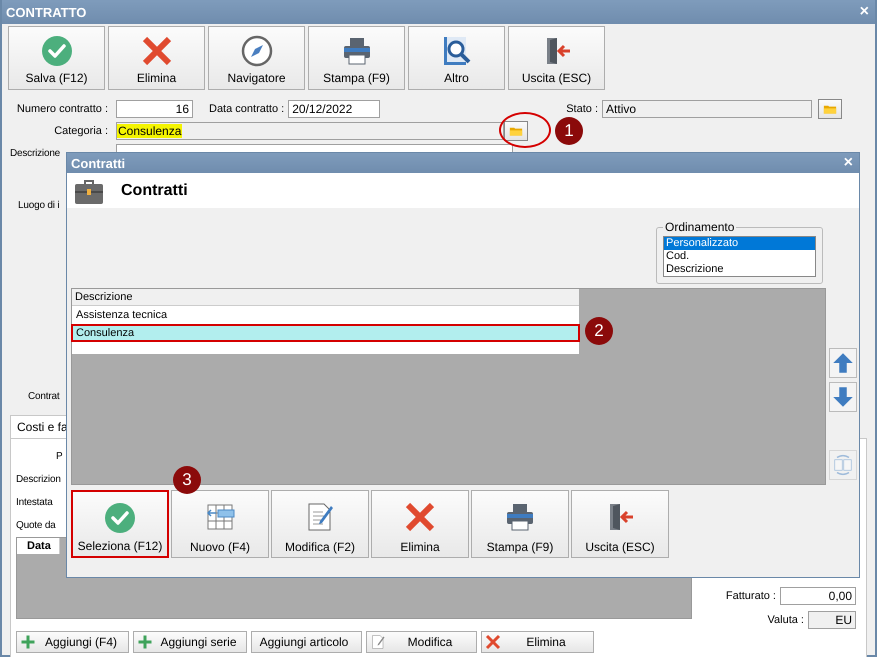 The width and height of the screenshot is (877, 657). I want to click on field-label: Contrat, so click(44, 396).